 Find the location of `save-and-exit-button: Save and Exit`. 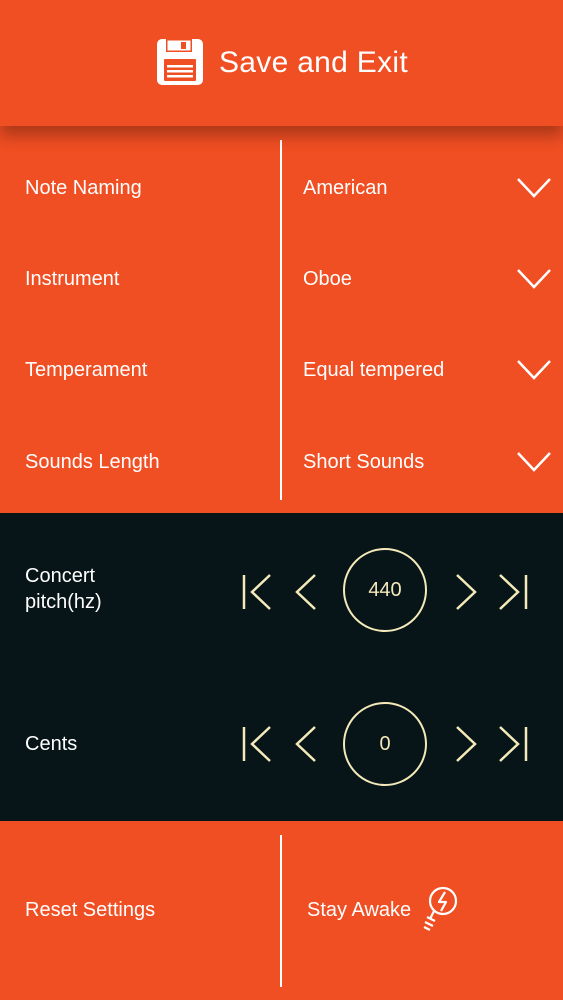

save-and-exit-button: Save and Exit is located at coordinates (281, 63).